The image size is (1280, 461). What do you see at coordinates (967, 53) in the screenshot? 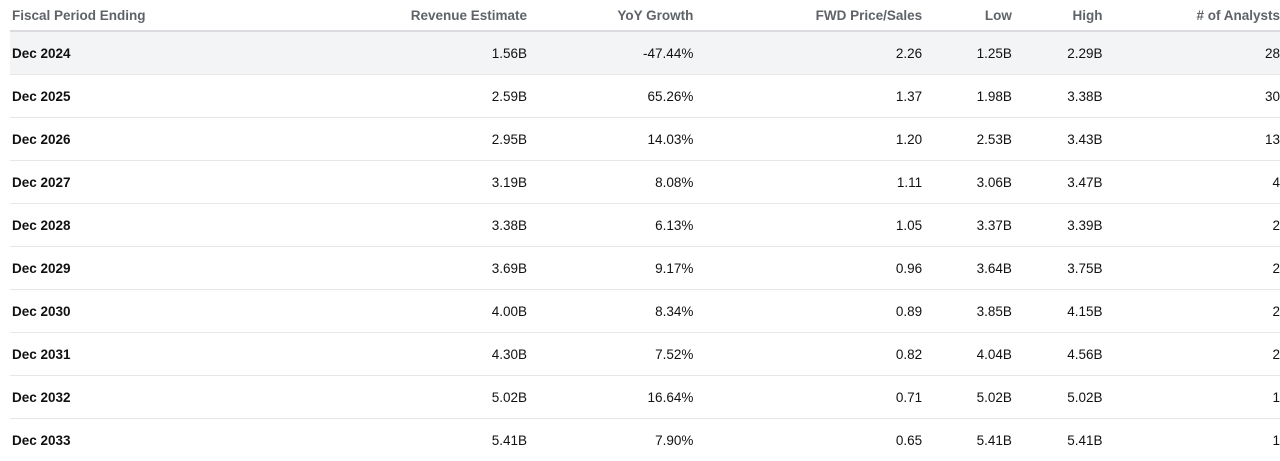
I see `cell-low: 1.25B` at bounding box center [967, 53].